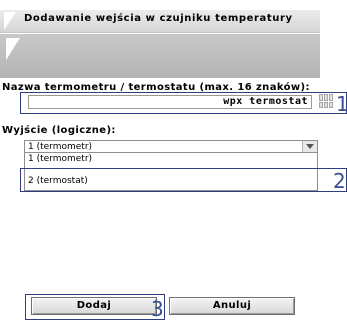  Describe the element at coordinates (158, 18) in the screenshot. I see `dialog-title: Dodawanie wejścia w czujniku temperatury` at that location.